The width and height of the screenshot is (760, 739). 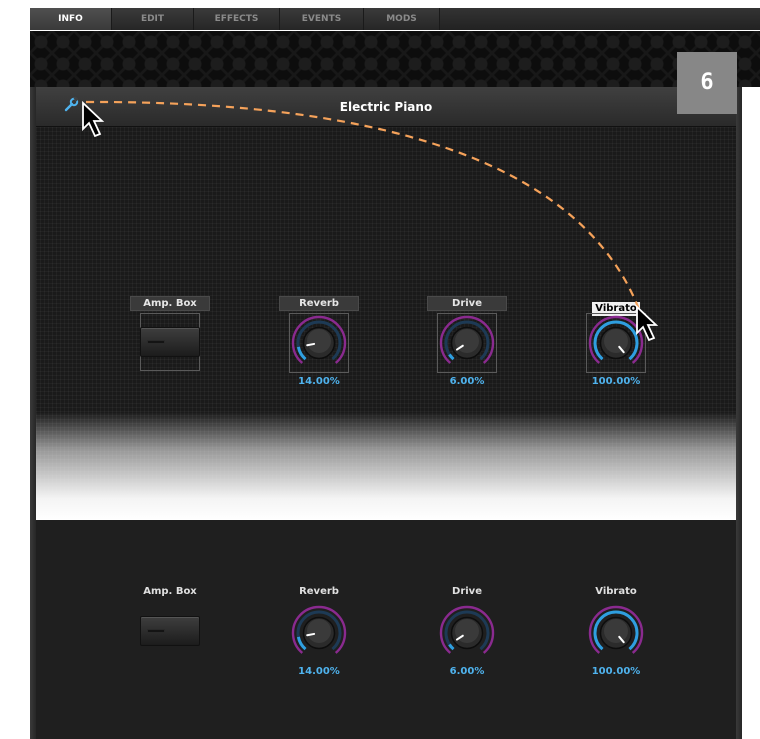 I want to click on step-badge: 6, so click(x=707, y=83).